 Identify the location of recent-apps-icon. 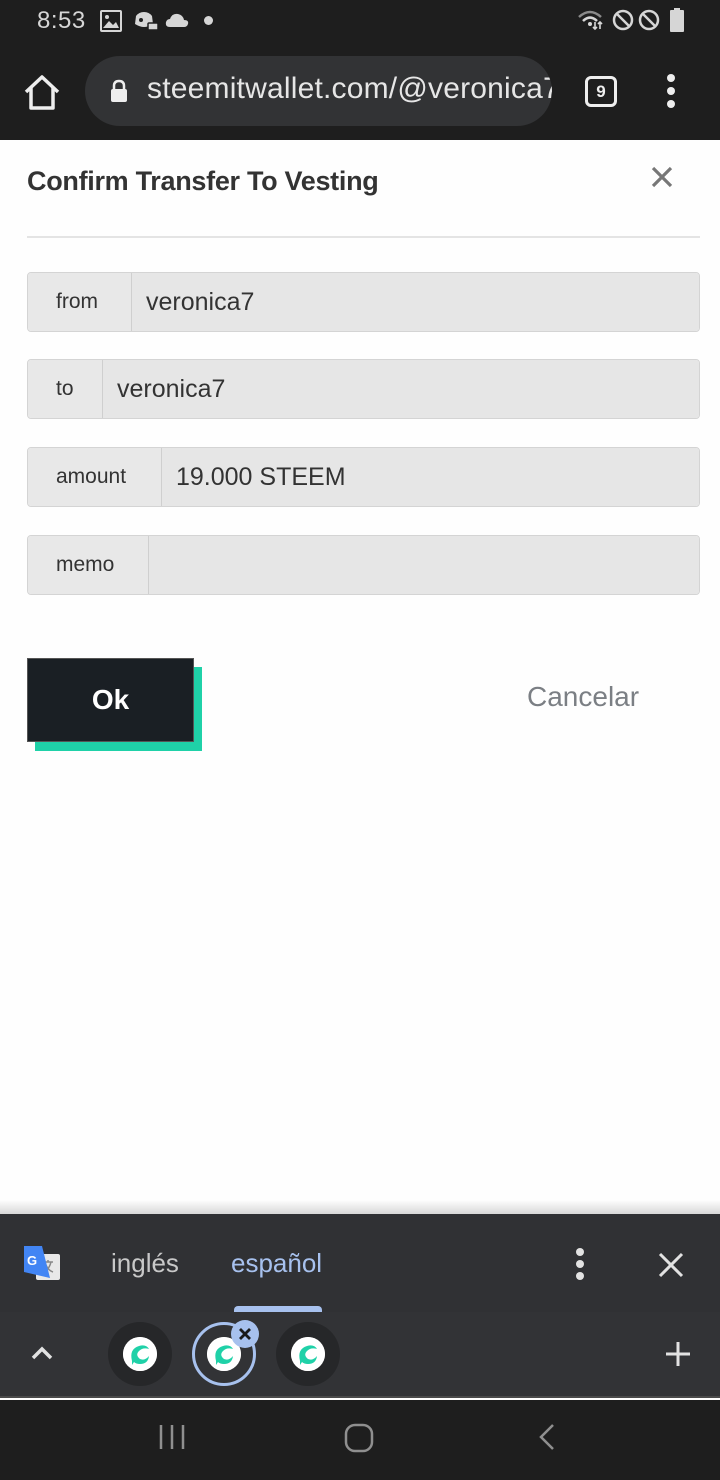
(172, 1437).